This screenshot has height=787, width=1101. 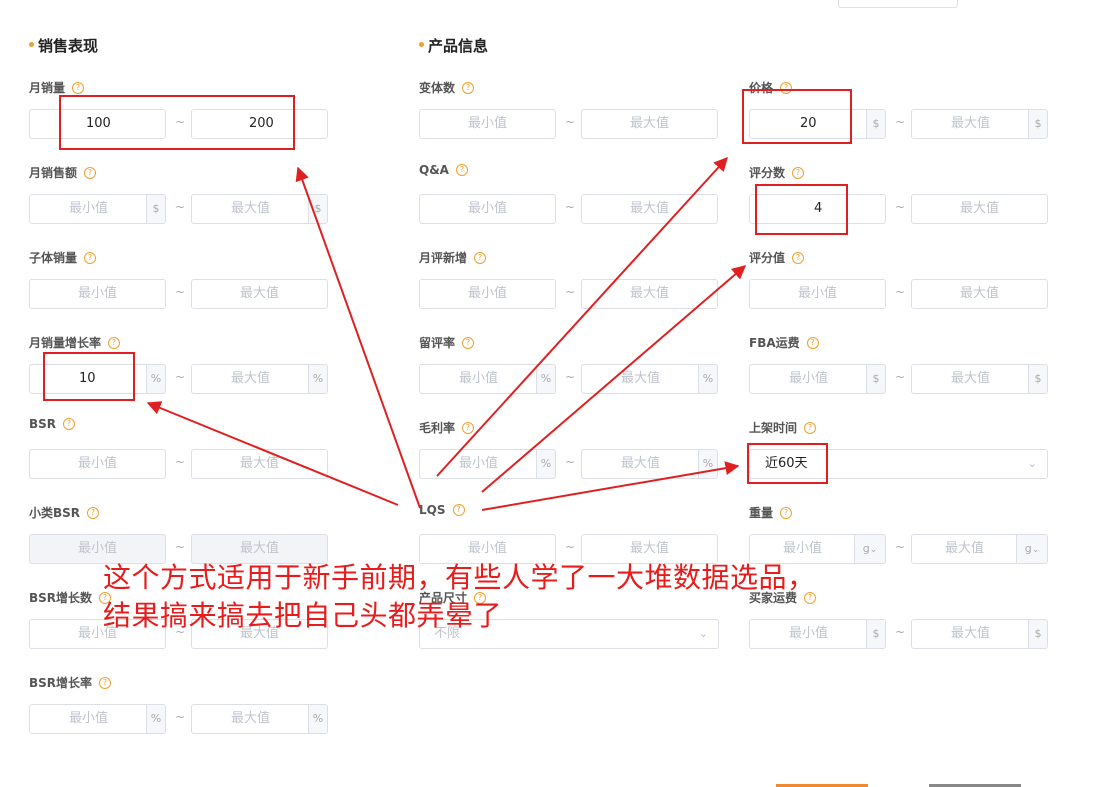 I want to click on bsr-min-input: 最小值, so click(x=97, y=464).